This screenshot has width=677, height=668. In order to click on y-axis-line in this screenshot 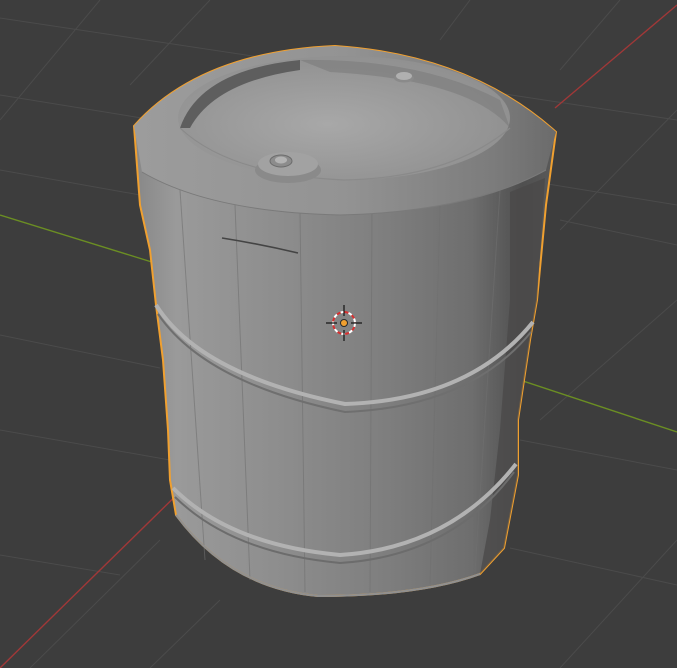, I will do `click(78, 239)`.